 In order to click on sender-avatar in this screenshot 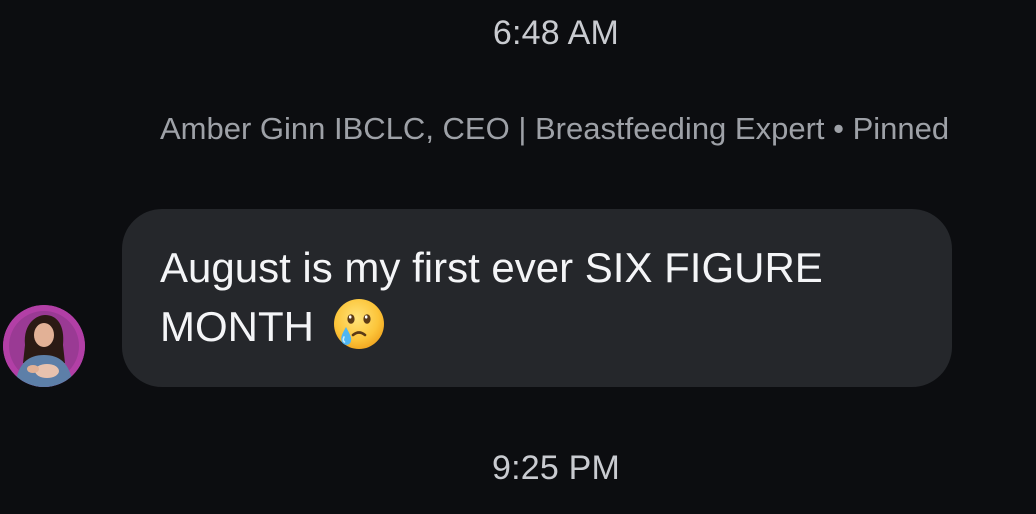, I will do `click(44, 346)`.